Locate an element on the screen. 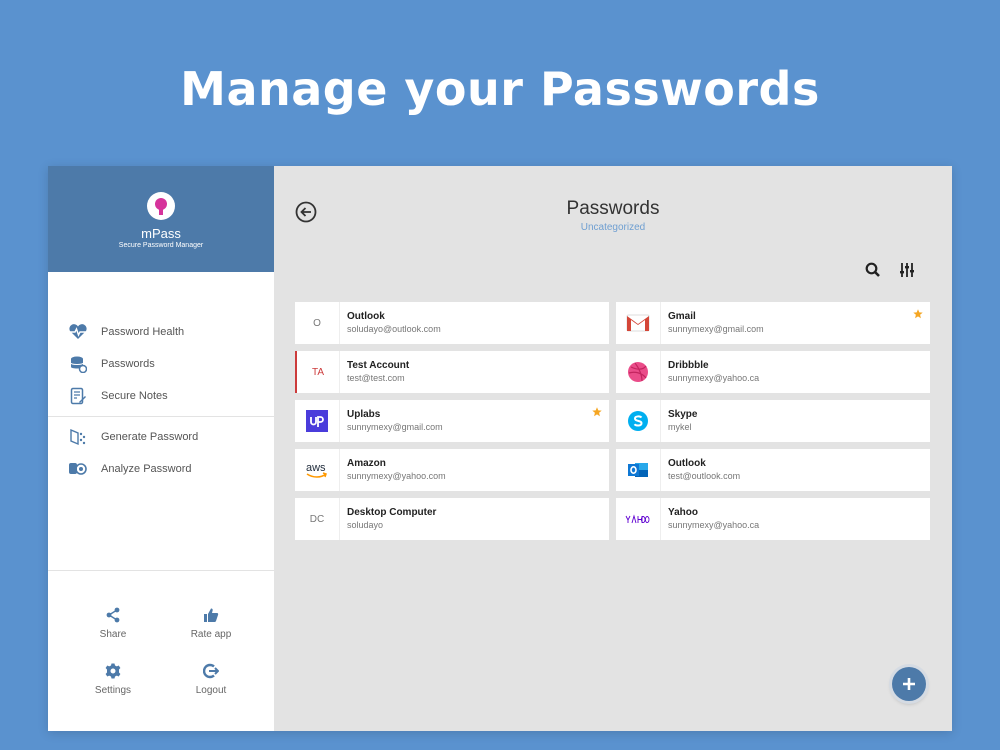 The width and height of the screenshot is (1000, 750). card-title: Amazon is located at coordinates (366, 463).